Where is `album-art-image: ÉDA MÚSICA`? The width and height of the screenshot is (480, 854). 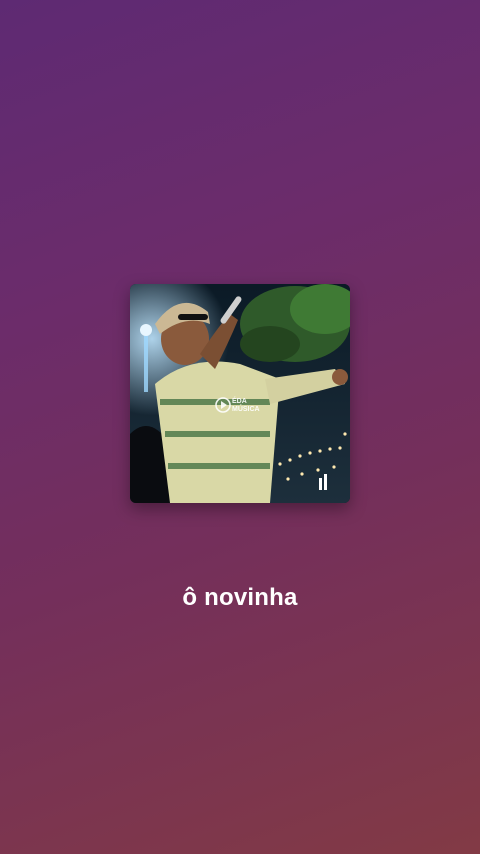 album-art-image: ÉDA MÚSICA is located at coordinates (240, 393).